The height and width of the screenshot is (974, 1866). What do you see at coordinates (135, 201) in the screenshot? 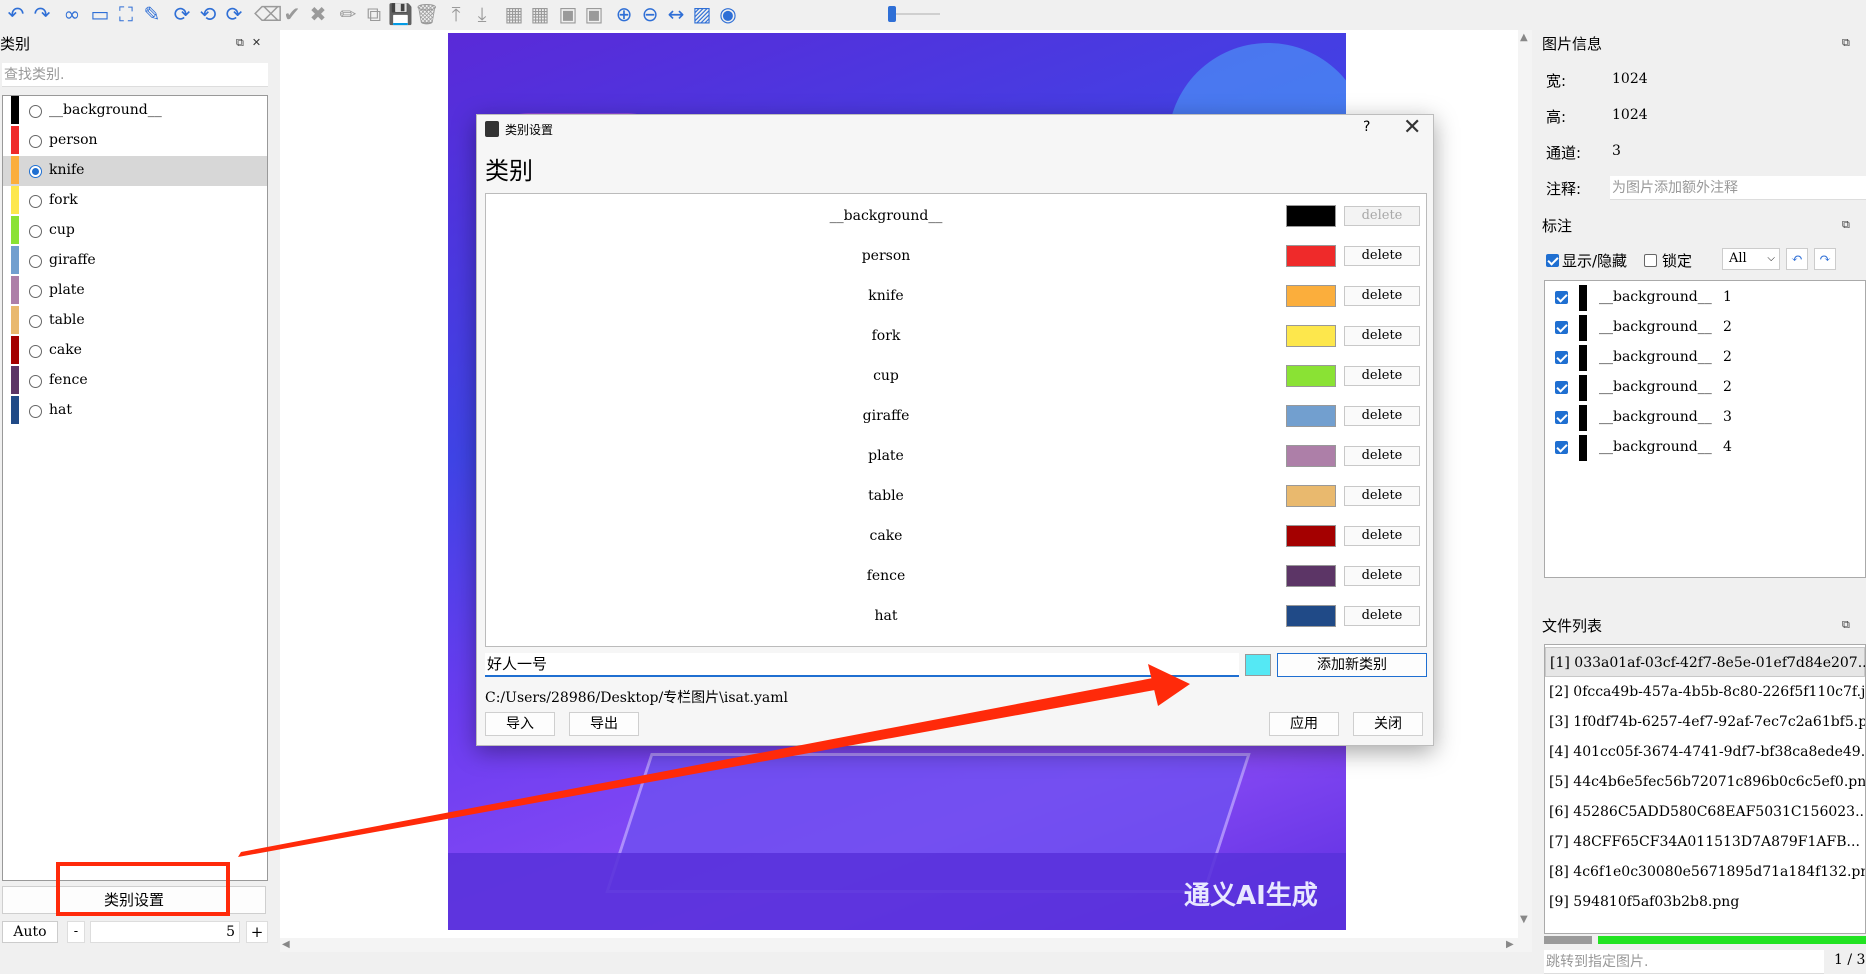
I see `category-item: fork` at bounding box center [135, 201].